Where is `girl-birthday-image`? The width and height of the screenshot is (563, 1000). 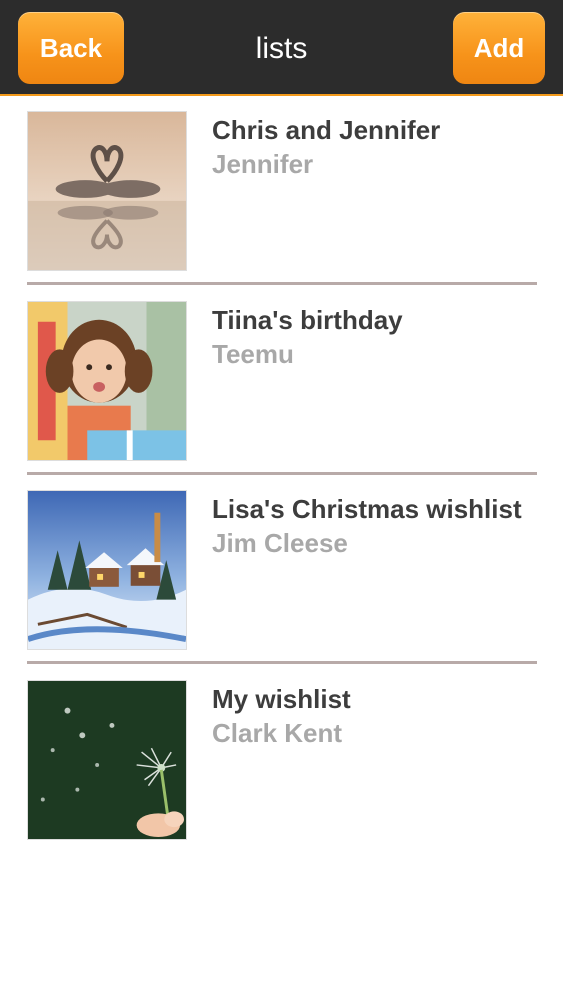 girl-birthday-image is located at coordinates (107, 381).